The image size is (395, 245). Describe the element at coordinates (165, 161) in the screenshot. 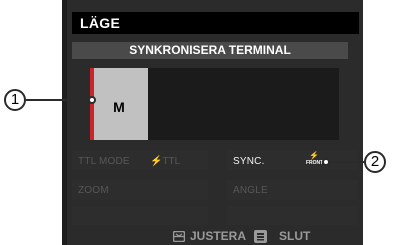

I see `ttl-mode-value: ⚡TTL` at that location.